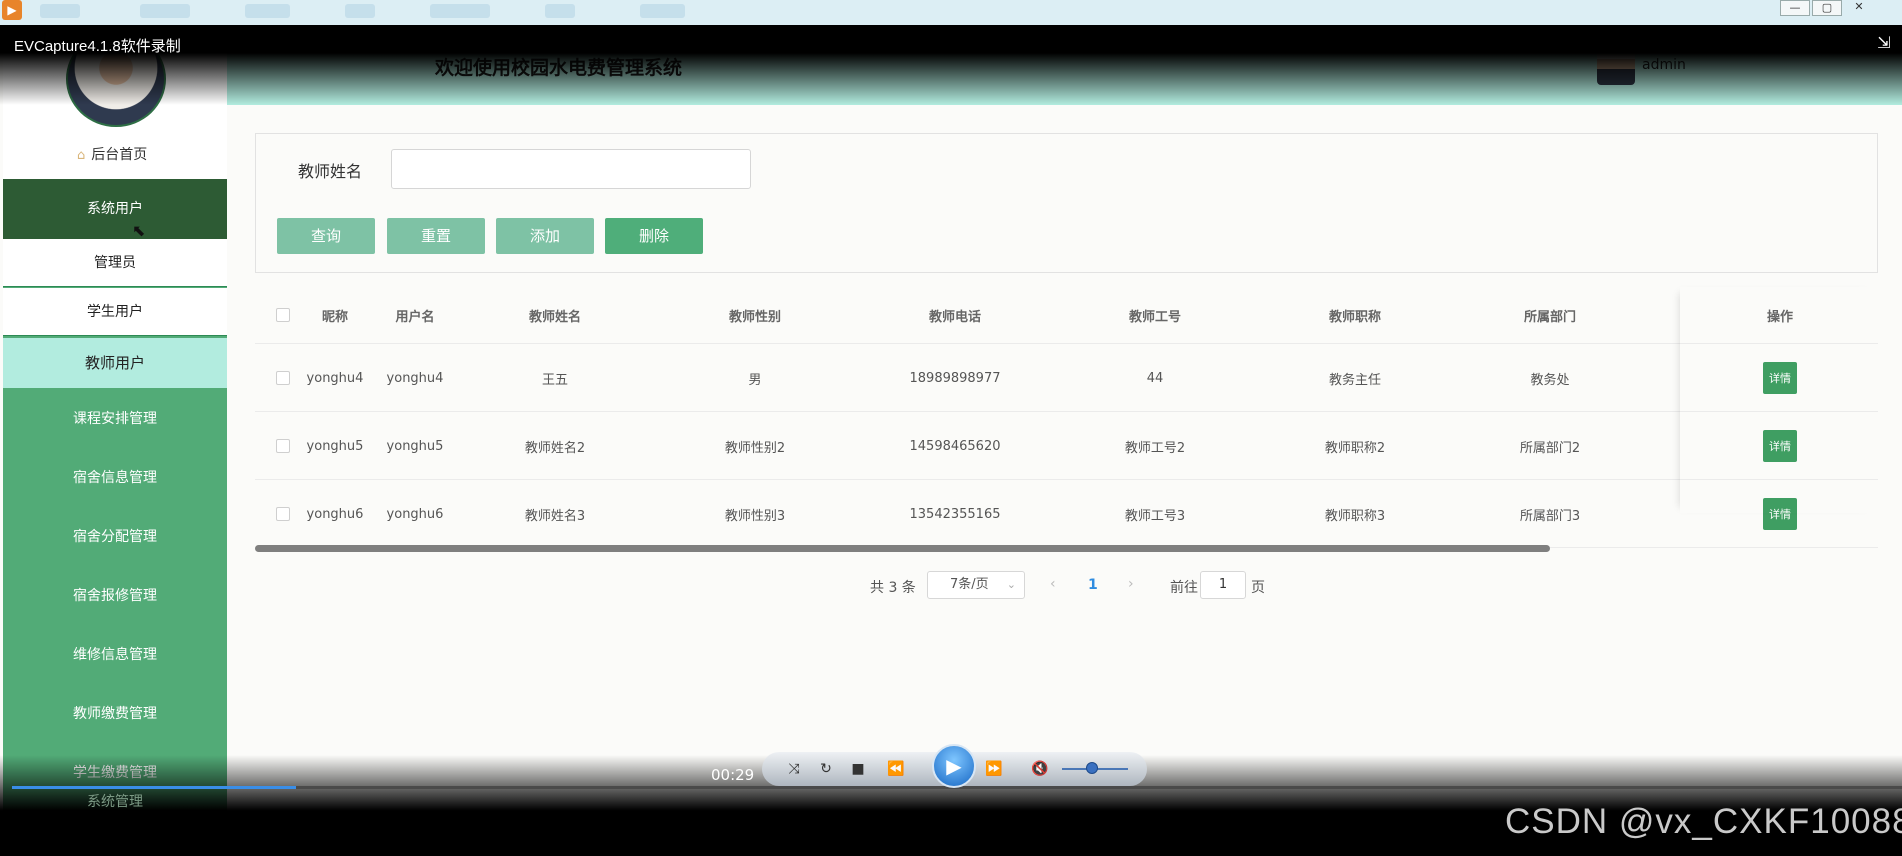  What do you see at coordinates (115, 419) in the screenshot?
I see `sidebar-item-course-schedule: 课程安排管理` at bounding box center [115, 419].